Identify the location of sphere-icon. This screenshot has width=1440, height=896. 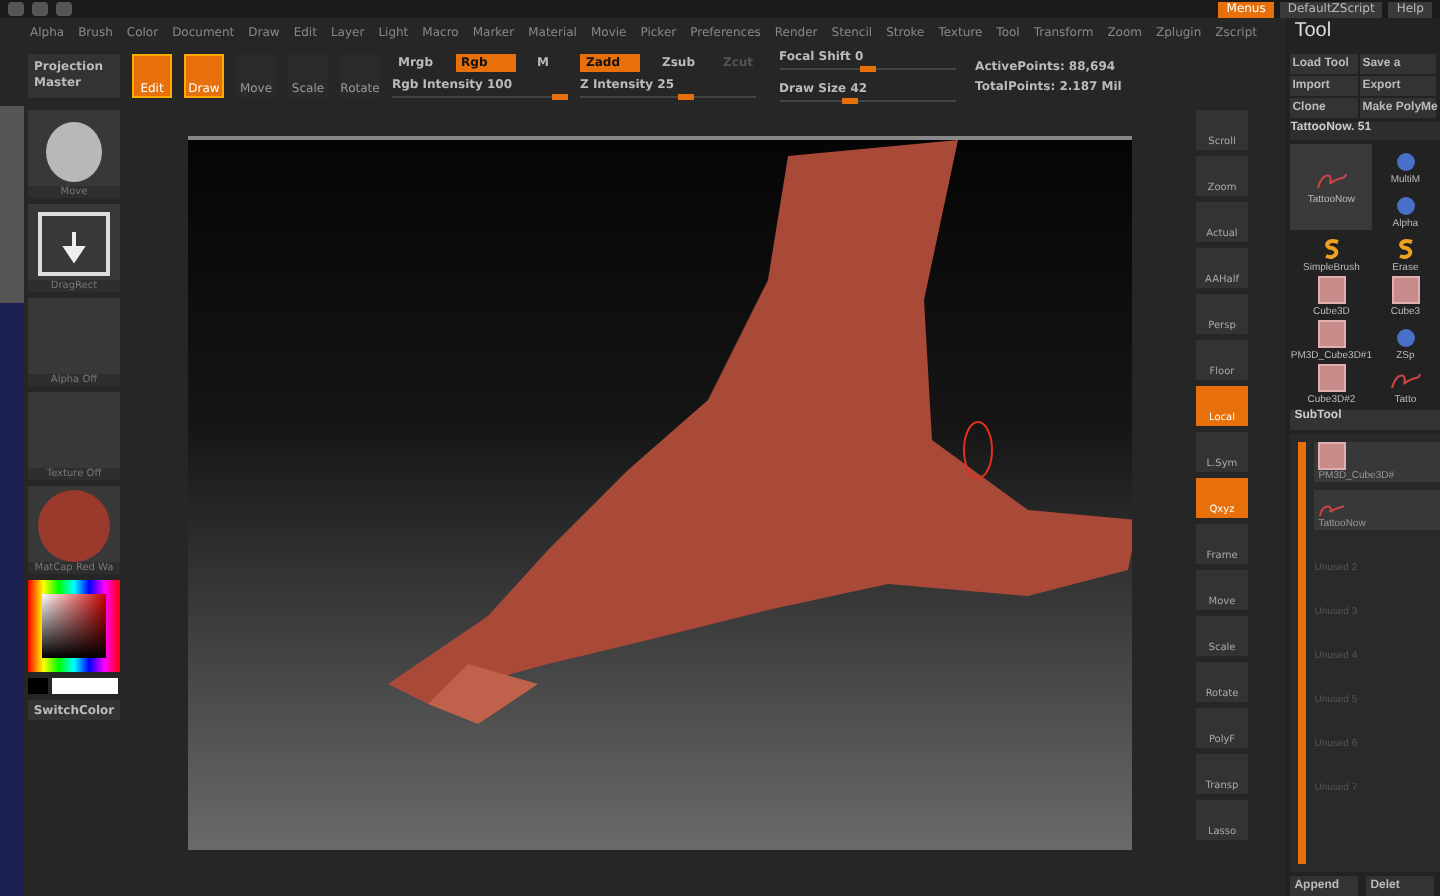
(74, 526).